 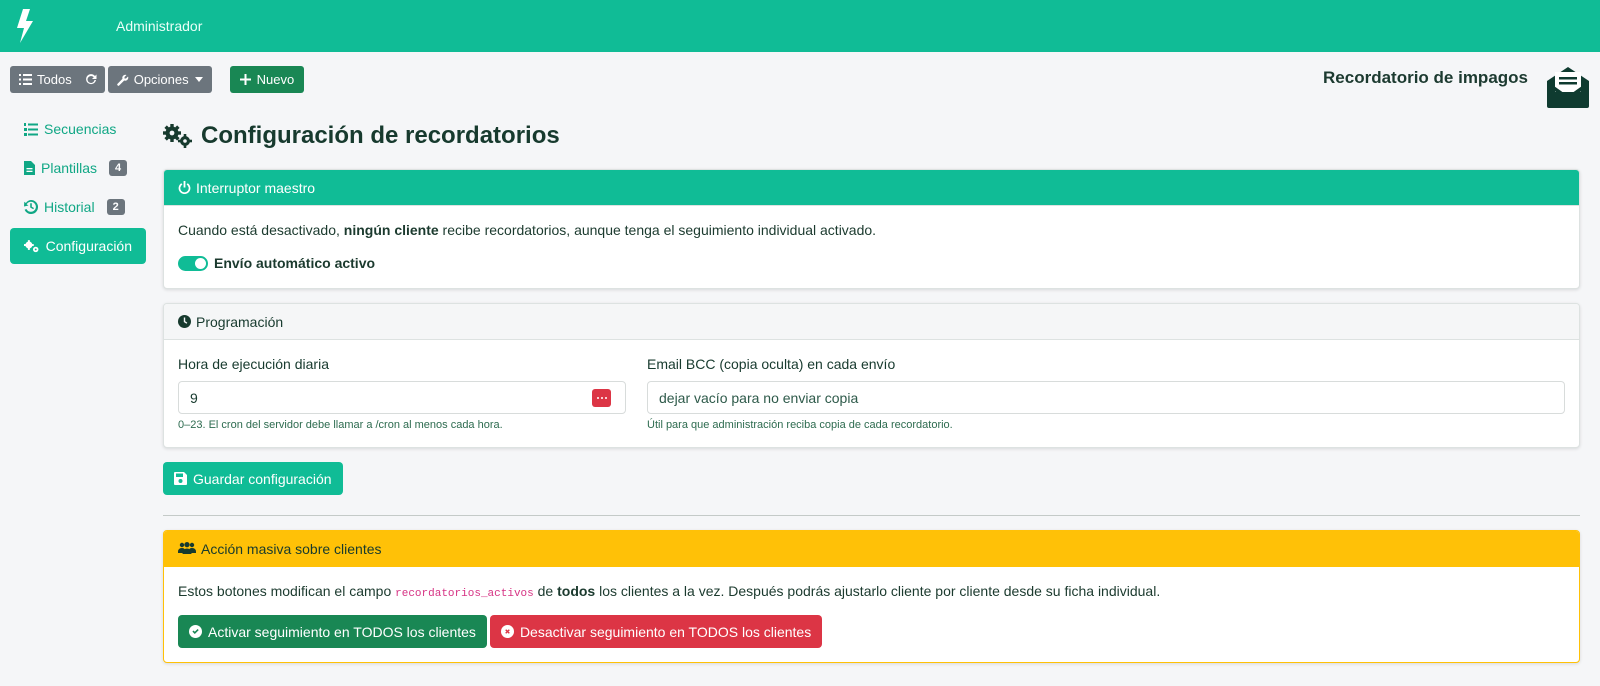 I want to click on all-button-label: Todos, so click(x=54, y=79).